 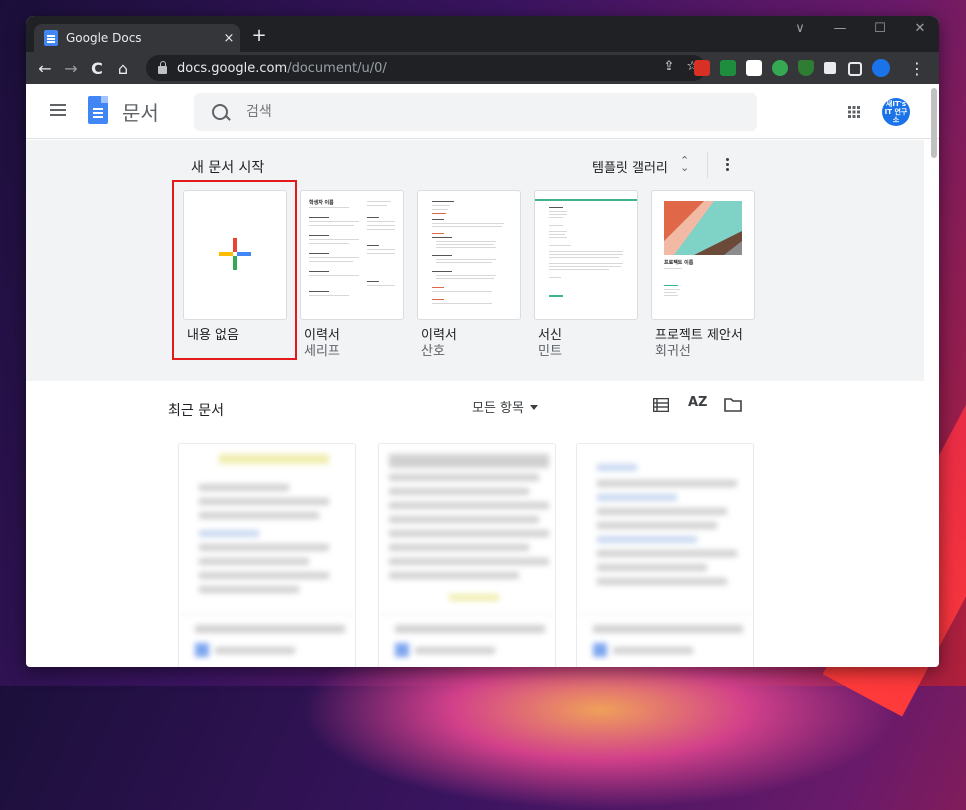 I want to click on account-avatar: 새IT's IT 연구소, so click(x=896, y=112).